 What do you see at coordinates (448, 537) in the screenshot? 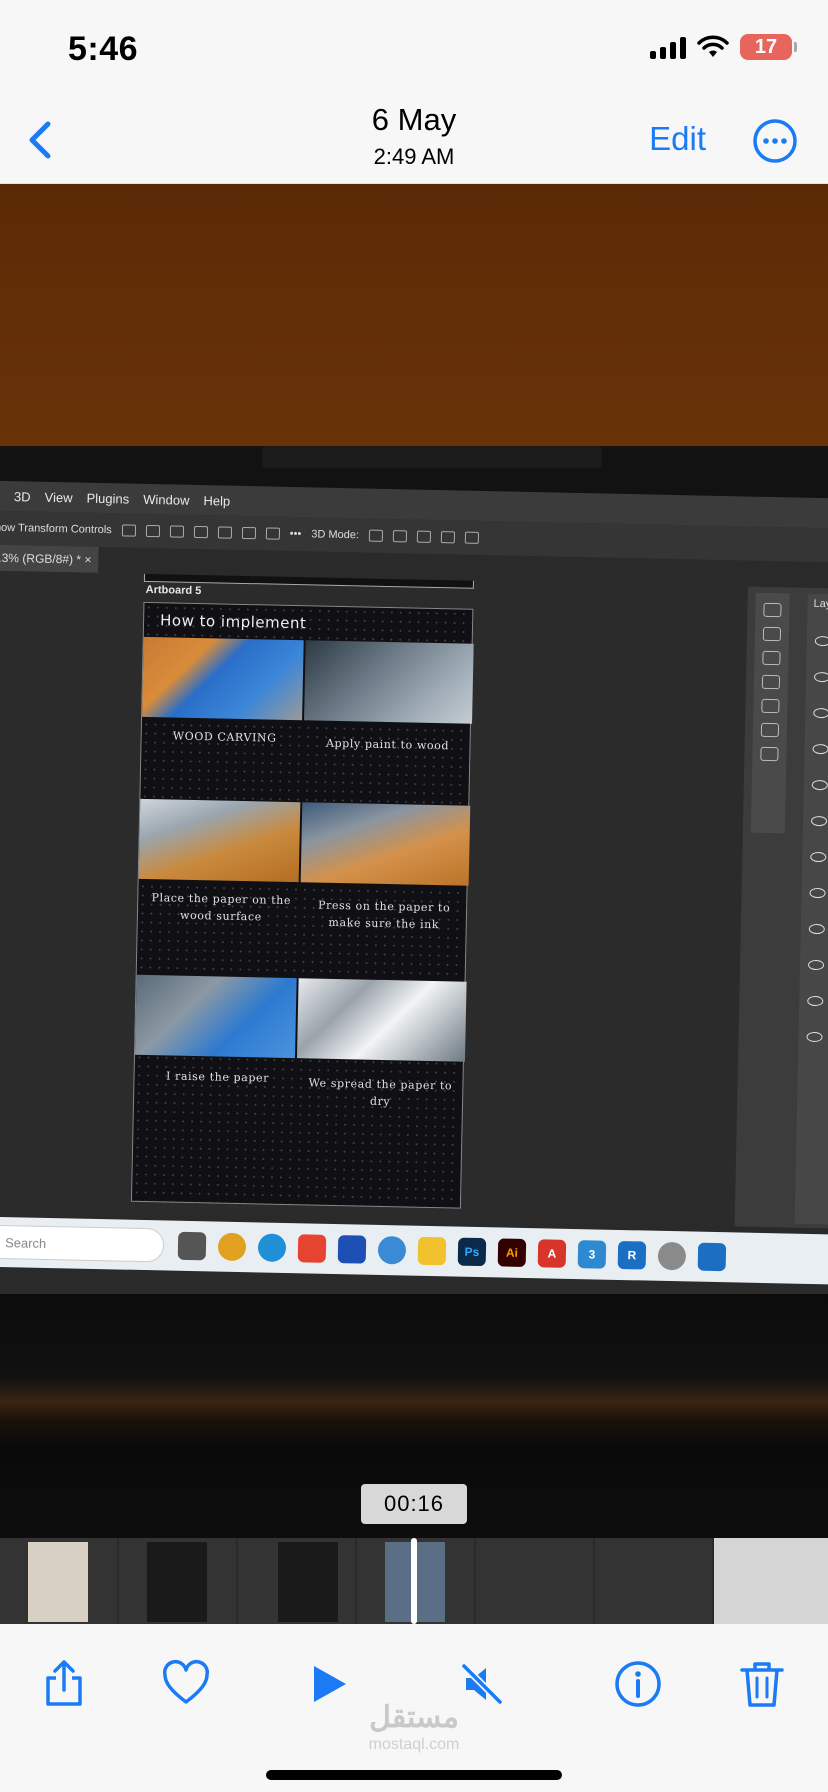
I see `slide-icon` at bounding box center [448, 537].